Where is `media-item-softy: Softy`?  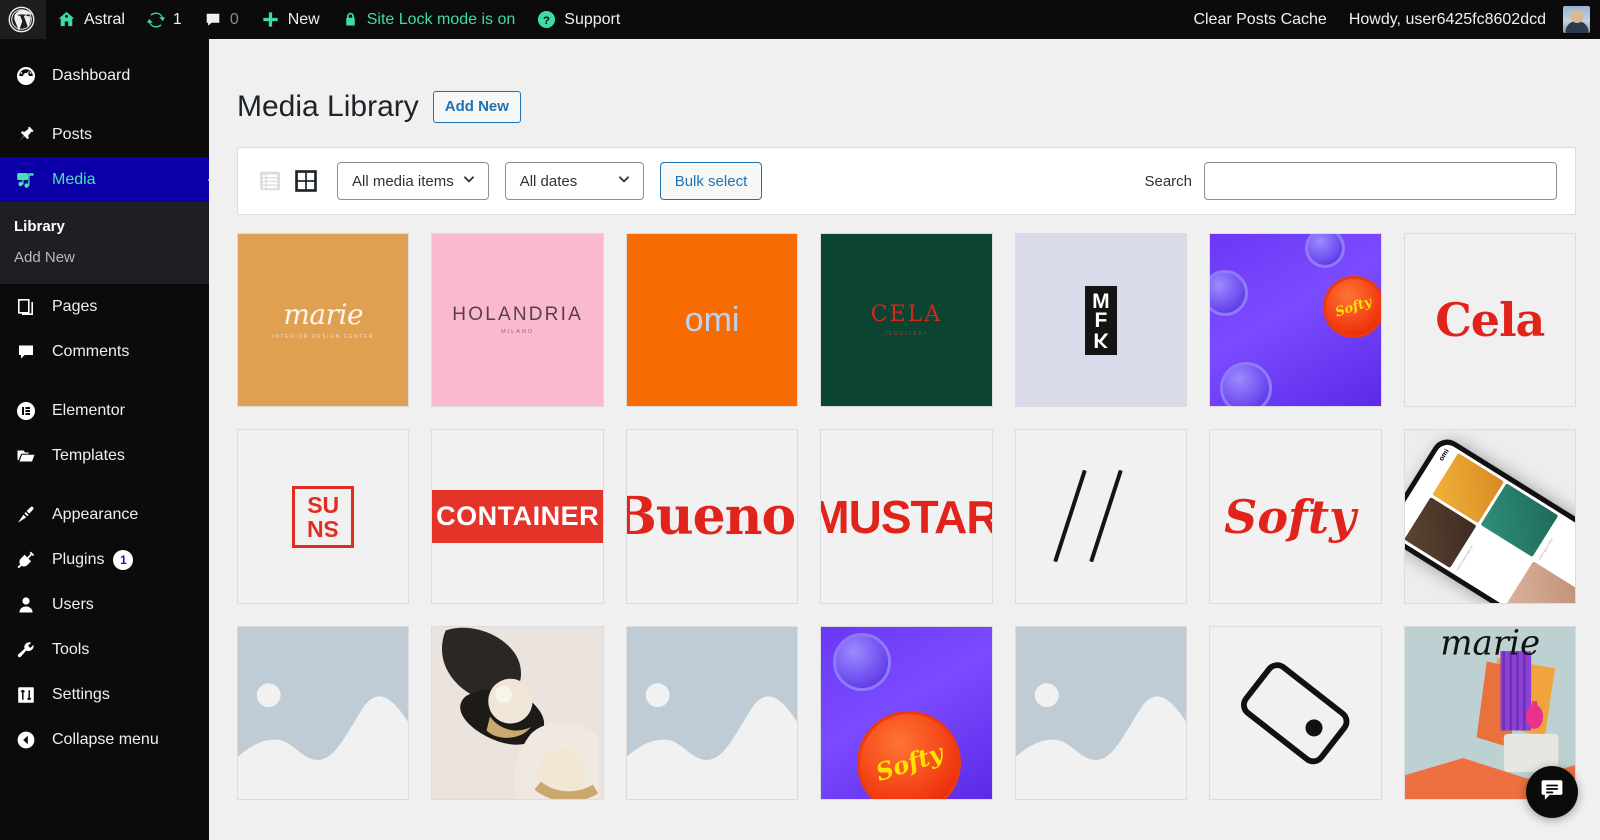
media-item-softy: Softy is located at coordinates (1295, 516).